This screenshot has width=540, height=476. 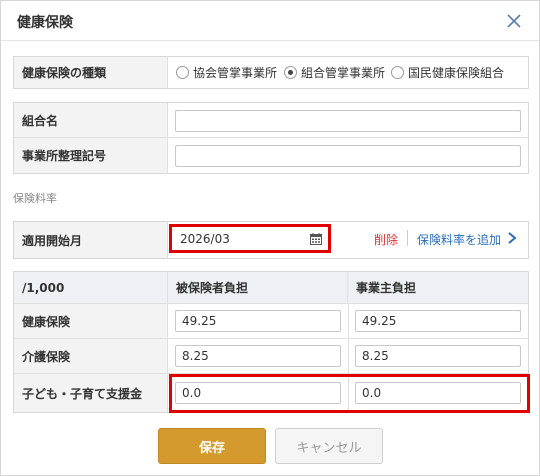 I want to click on office-code-label: 事業所整理記号, so click(x=91, y=155).